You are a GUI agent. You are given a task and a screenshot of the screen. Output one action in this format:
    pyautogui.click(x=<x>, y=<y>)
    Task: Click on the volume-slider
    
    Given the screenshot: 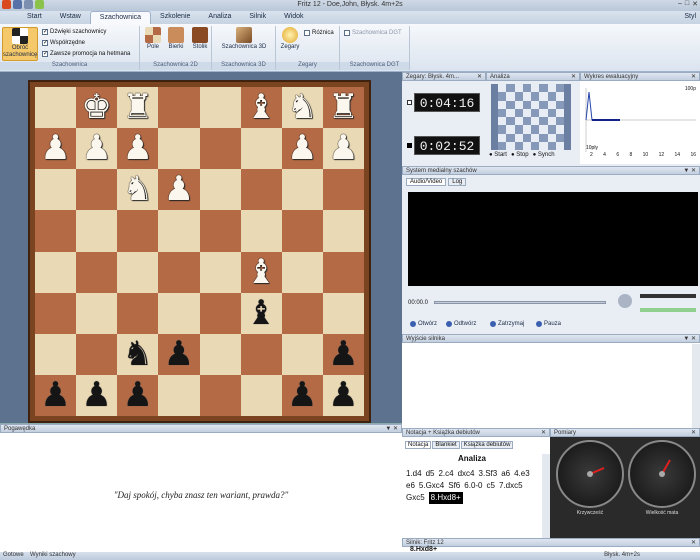 What is the action you would take?
    pyautogui.click(x=668, y=296)
    